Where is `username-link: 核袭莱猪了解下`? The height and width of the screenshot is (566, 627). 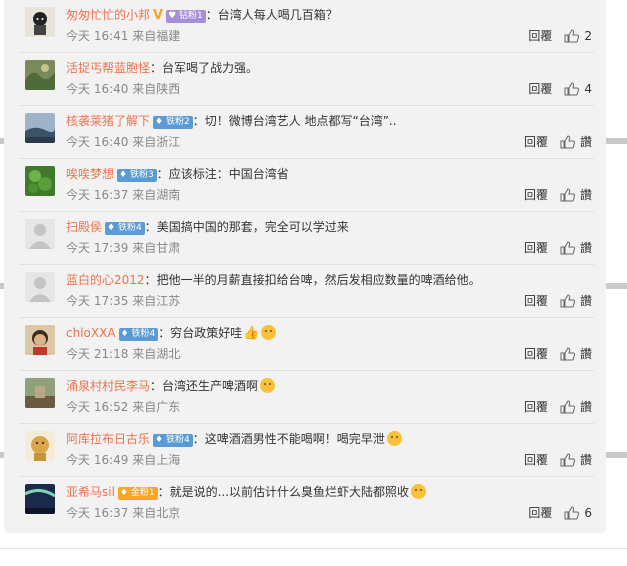 username-link: 核袭莱猪了解下 is located at coordinates (108, 121).